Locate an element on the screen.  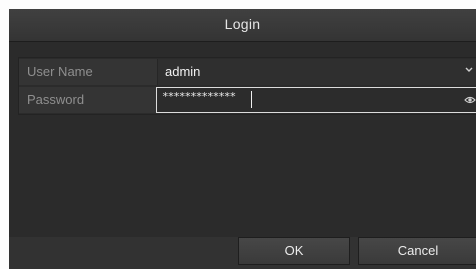
chevron-down-icon is located at coordinates (469, 70).